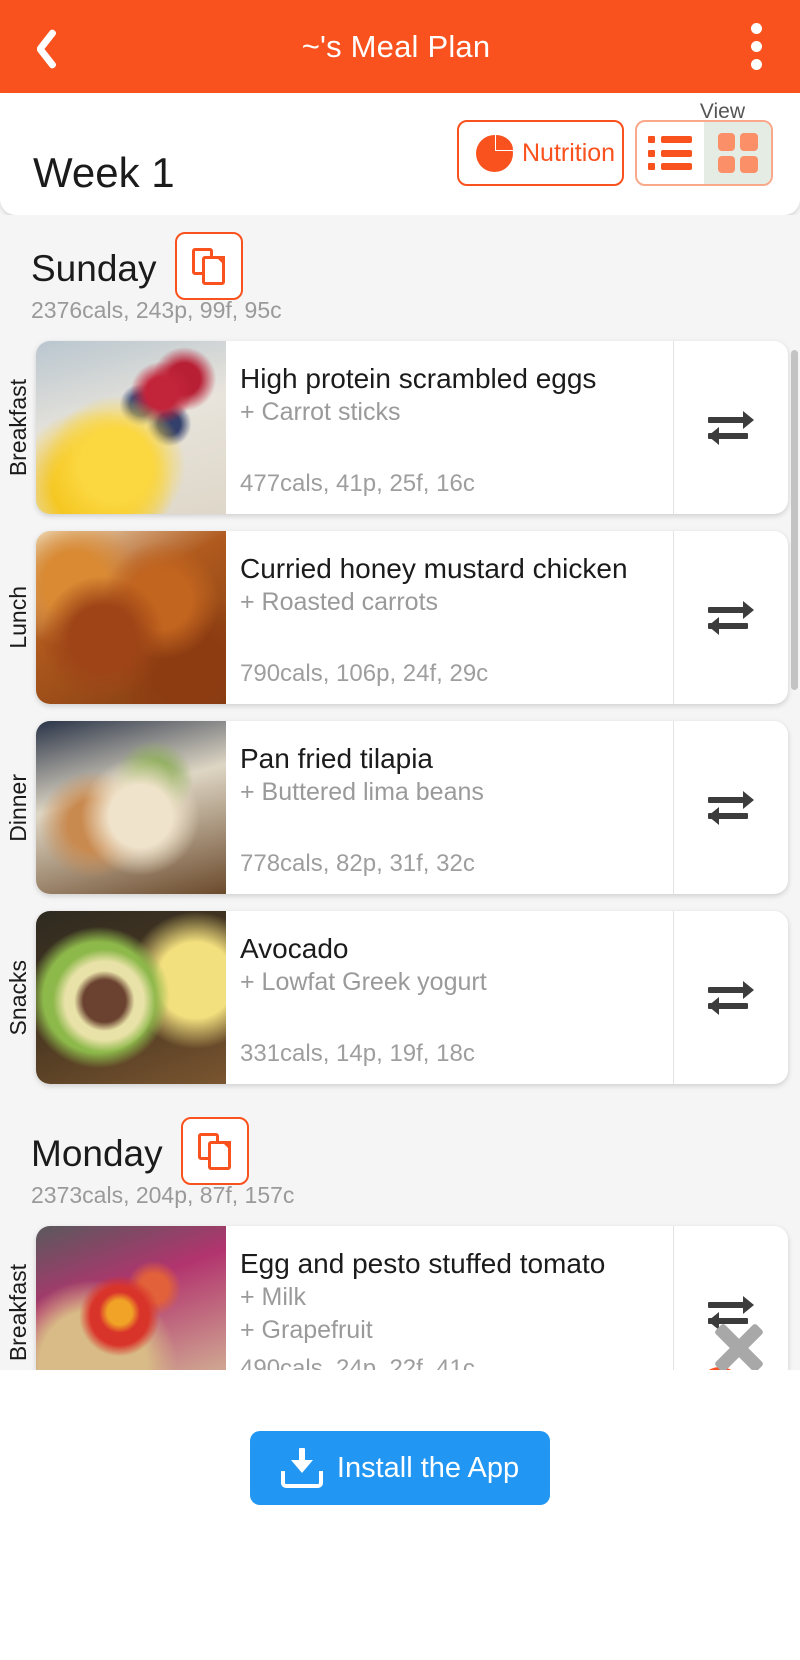  Describe the element at coordinates (306, 1329) in the screenshot. I see `meal-side: + Grapefruit` at that location.